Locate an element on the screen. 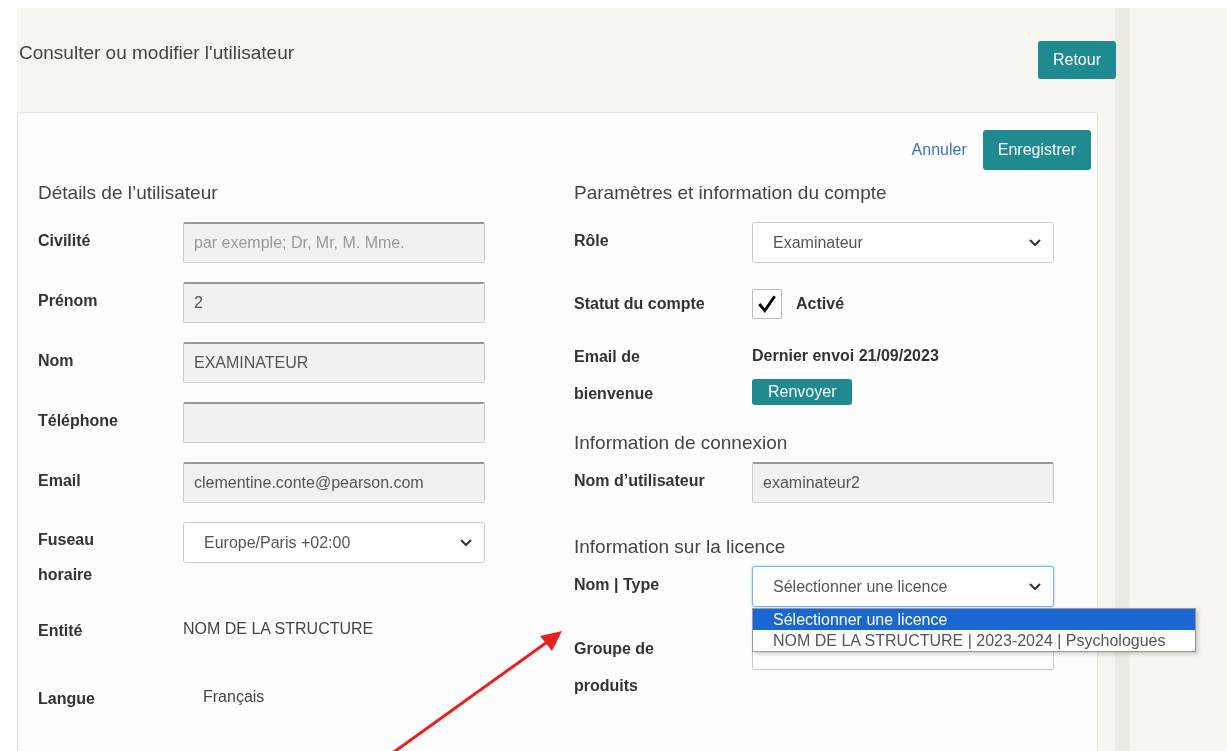 This screenshot has width=1227, height=751. field-label: Groupe de produits is located at coordinates (614, 667).